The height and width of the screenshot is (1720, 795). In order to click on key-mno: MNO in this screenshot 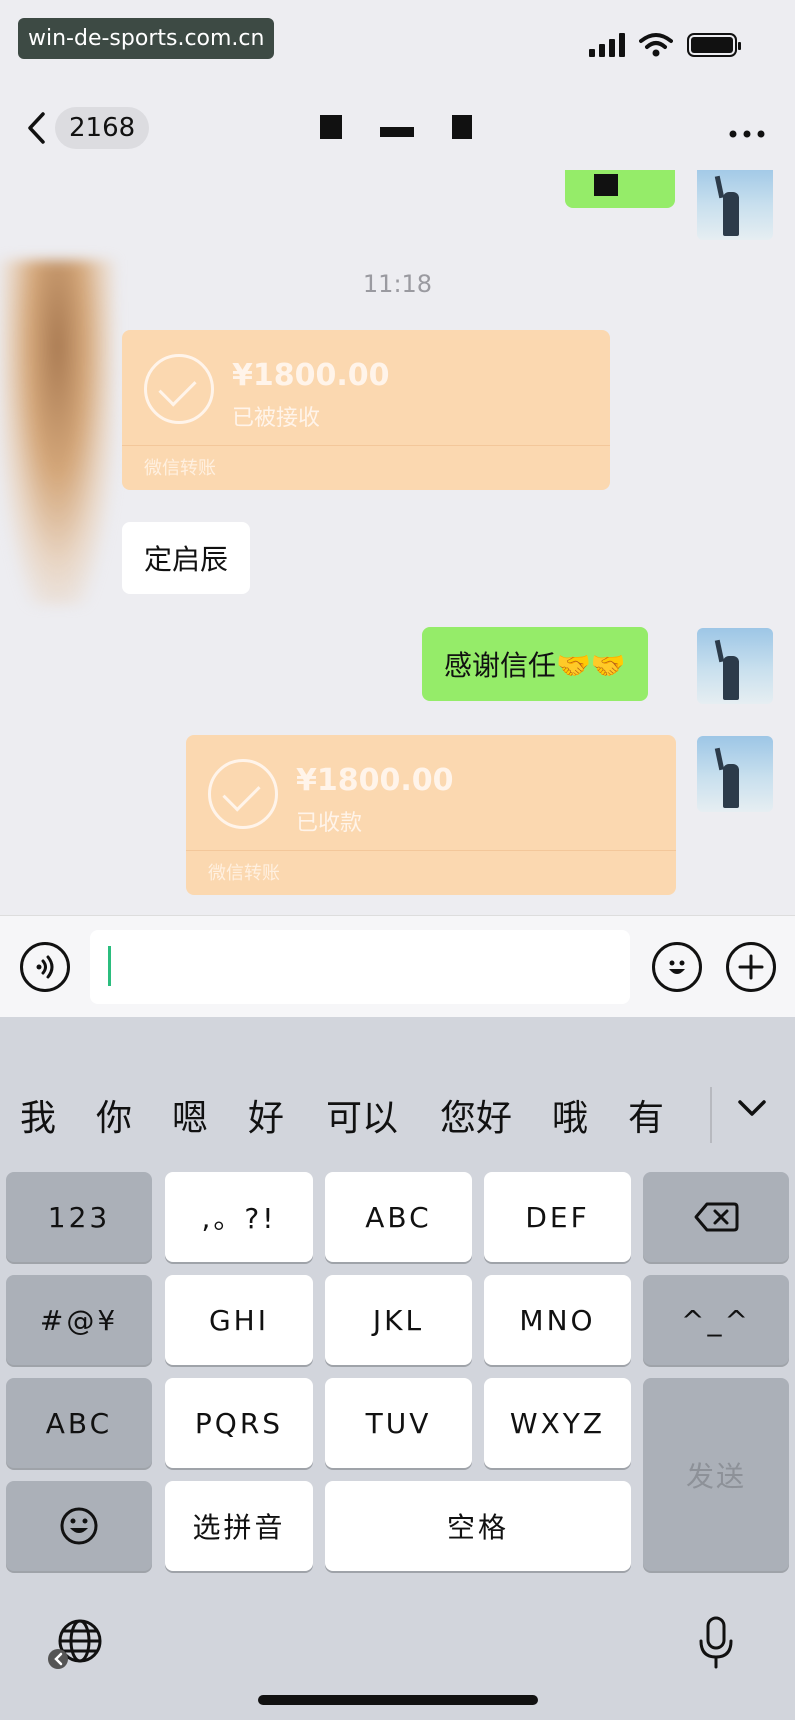, I will do `click(557, 1320)`.